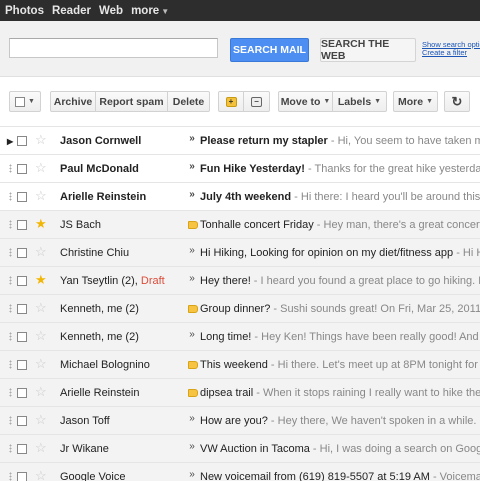  I want to click on create-filter-link: Create a filter, so click(451, 53).